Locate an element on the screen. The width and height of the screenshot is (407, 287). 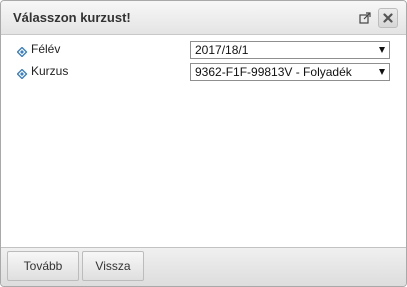
semester-label: Félév is located at coordinates (46, 49).